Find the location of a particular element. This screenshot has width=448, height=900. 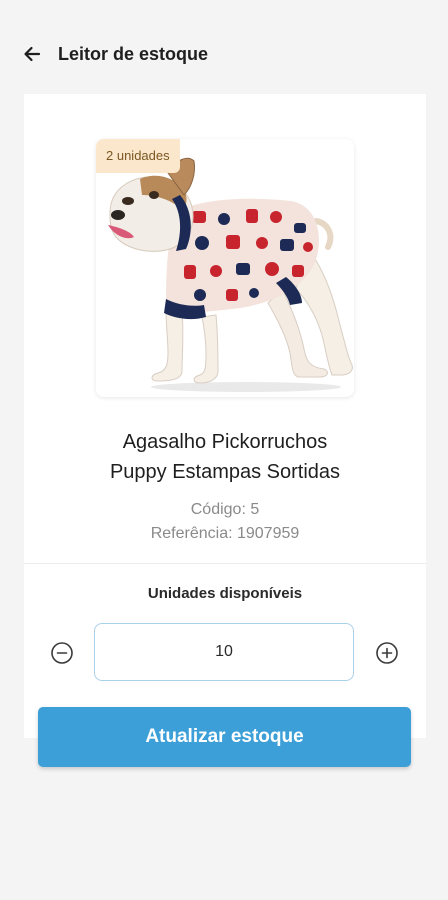

app-header: Leitor de estoque is located at coordinates (224, 54).